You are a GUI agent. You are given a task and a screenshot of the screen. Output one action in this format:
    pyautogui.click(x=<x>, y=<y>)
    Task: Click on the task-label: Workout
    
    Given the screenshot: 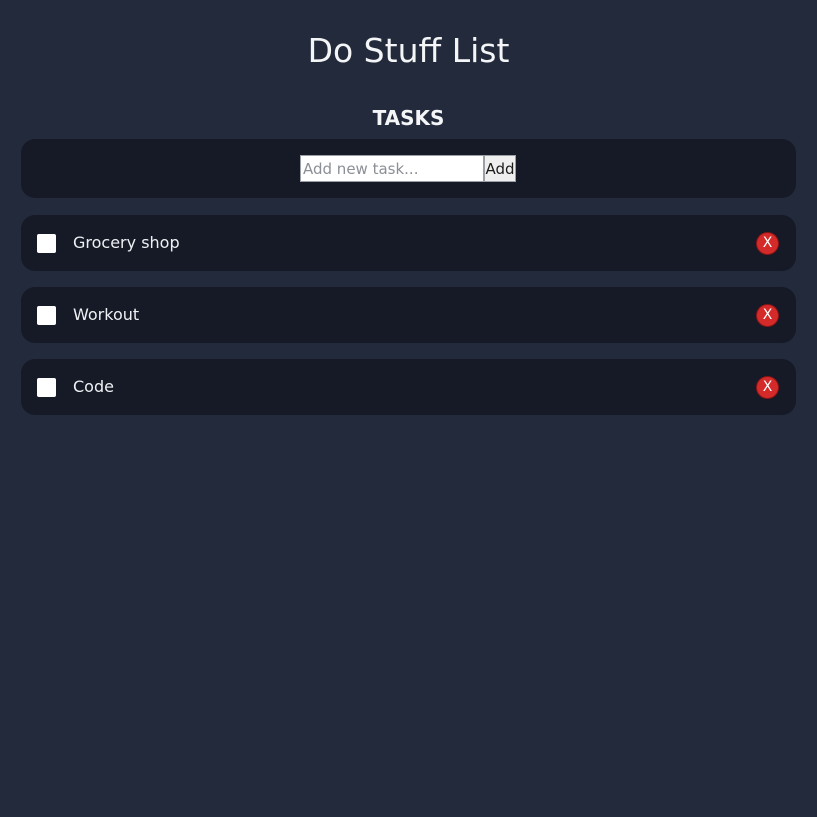 What is the action you would take?
    pyautogui.click(x=106, y=314)
    